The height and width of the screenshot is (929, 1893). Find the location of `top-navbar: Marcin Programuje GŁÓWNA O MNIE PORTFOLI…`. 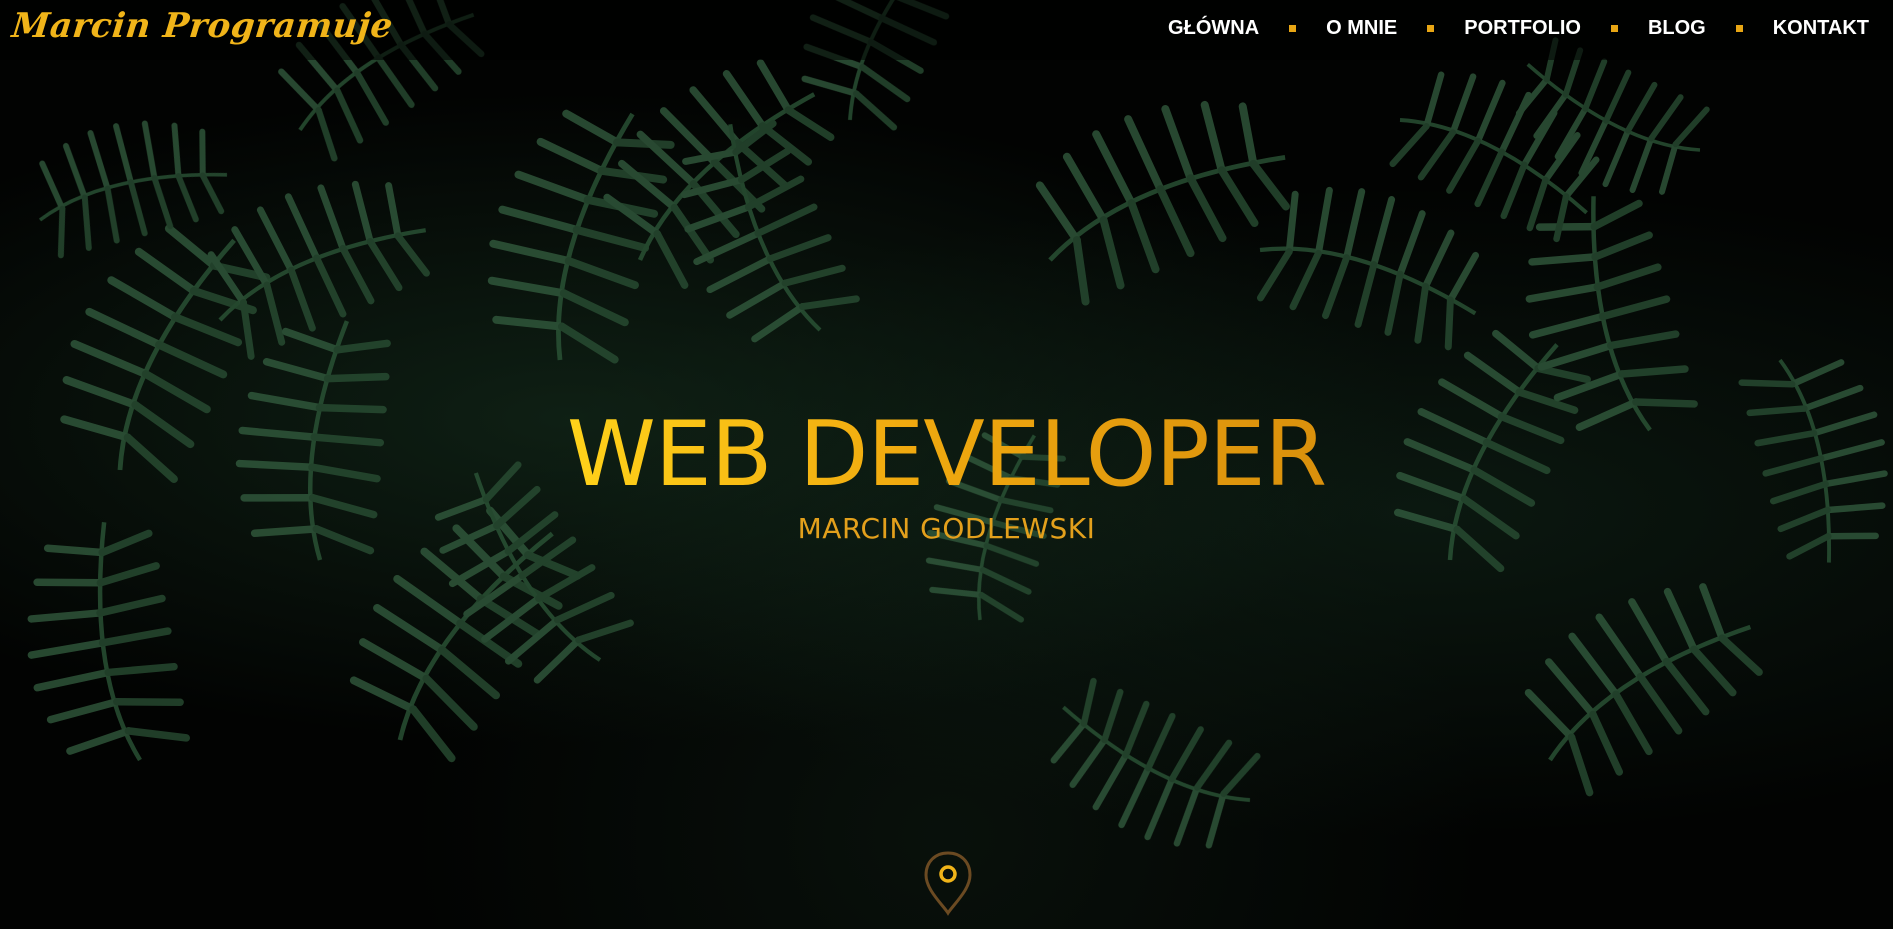

top-navbar: Marcin Programuje GŁÓWNA O MNIE PORTFOLI… is located at coordinates (946, 30).